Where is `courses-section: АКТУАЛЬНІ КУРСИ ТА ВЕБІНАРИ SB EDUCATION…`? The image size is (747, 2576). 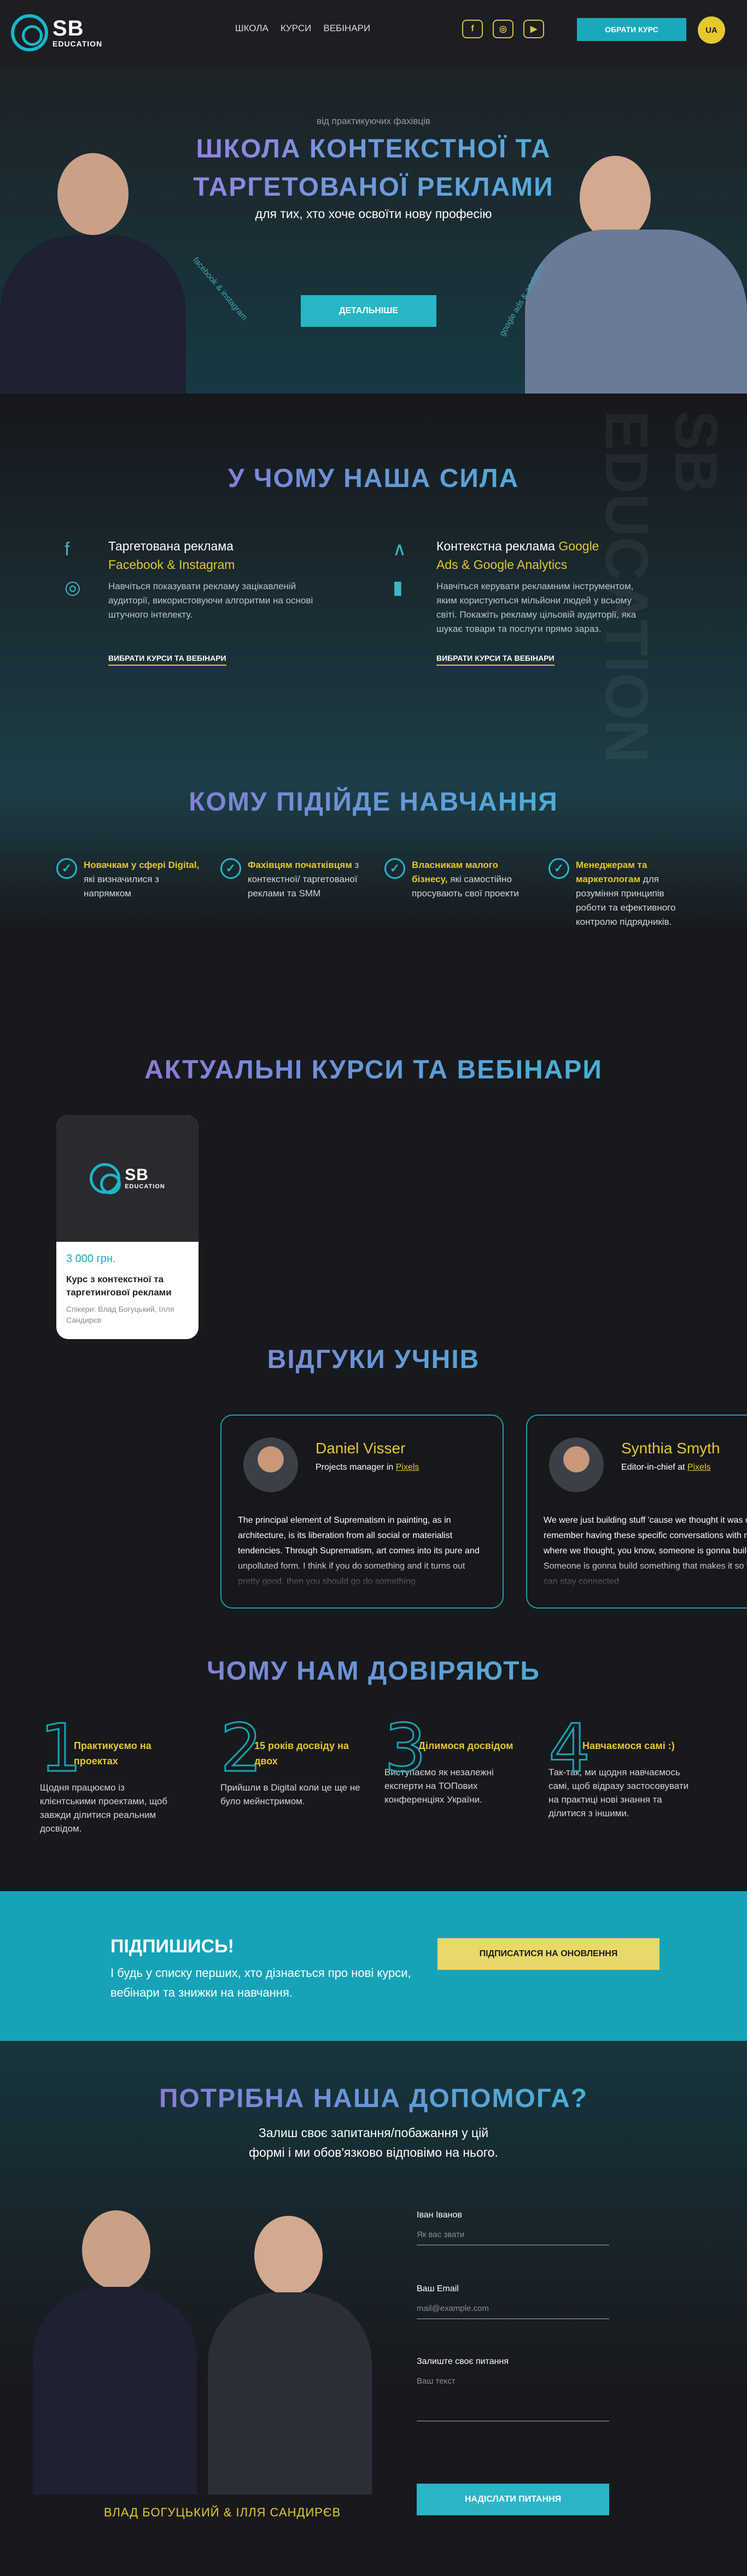 courses-section: АКТУАЛЬНІ КУРСИ ТА ВЕБІНАРИ SB EDUCATION… is located at coordinates (373, 1197).